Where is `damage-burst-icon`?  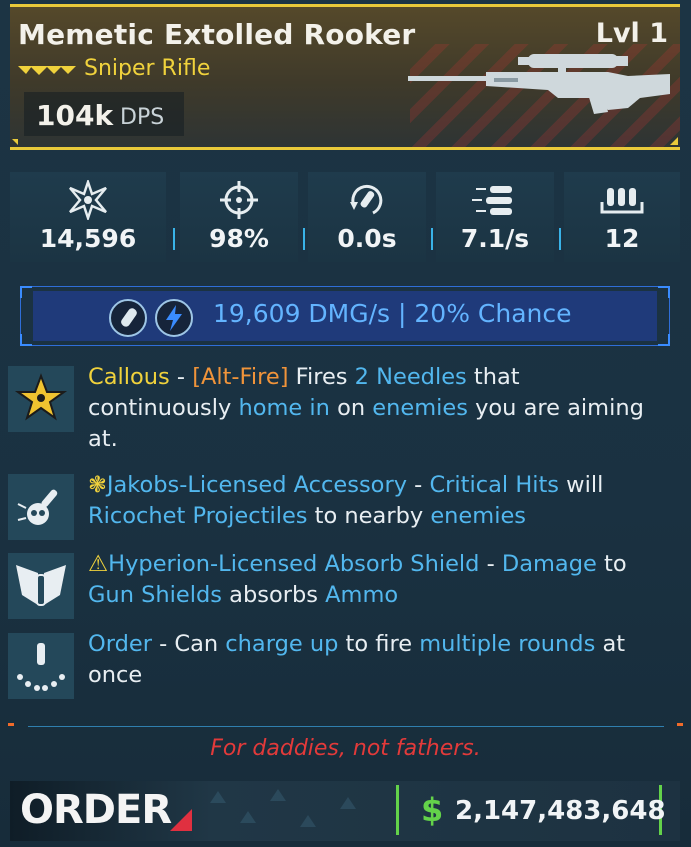 damage-burst-icon is located at coordinates (88, 200).